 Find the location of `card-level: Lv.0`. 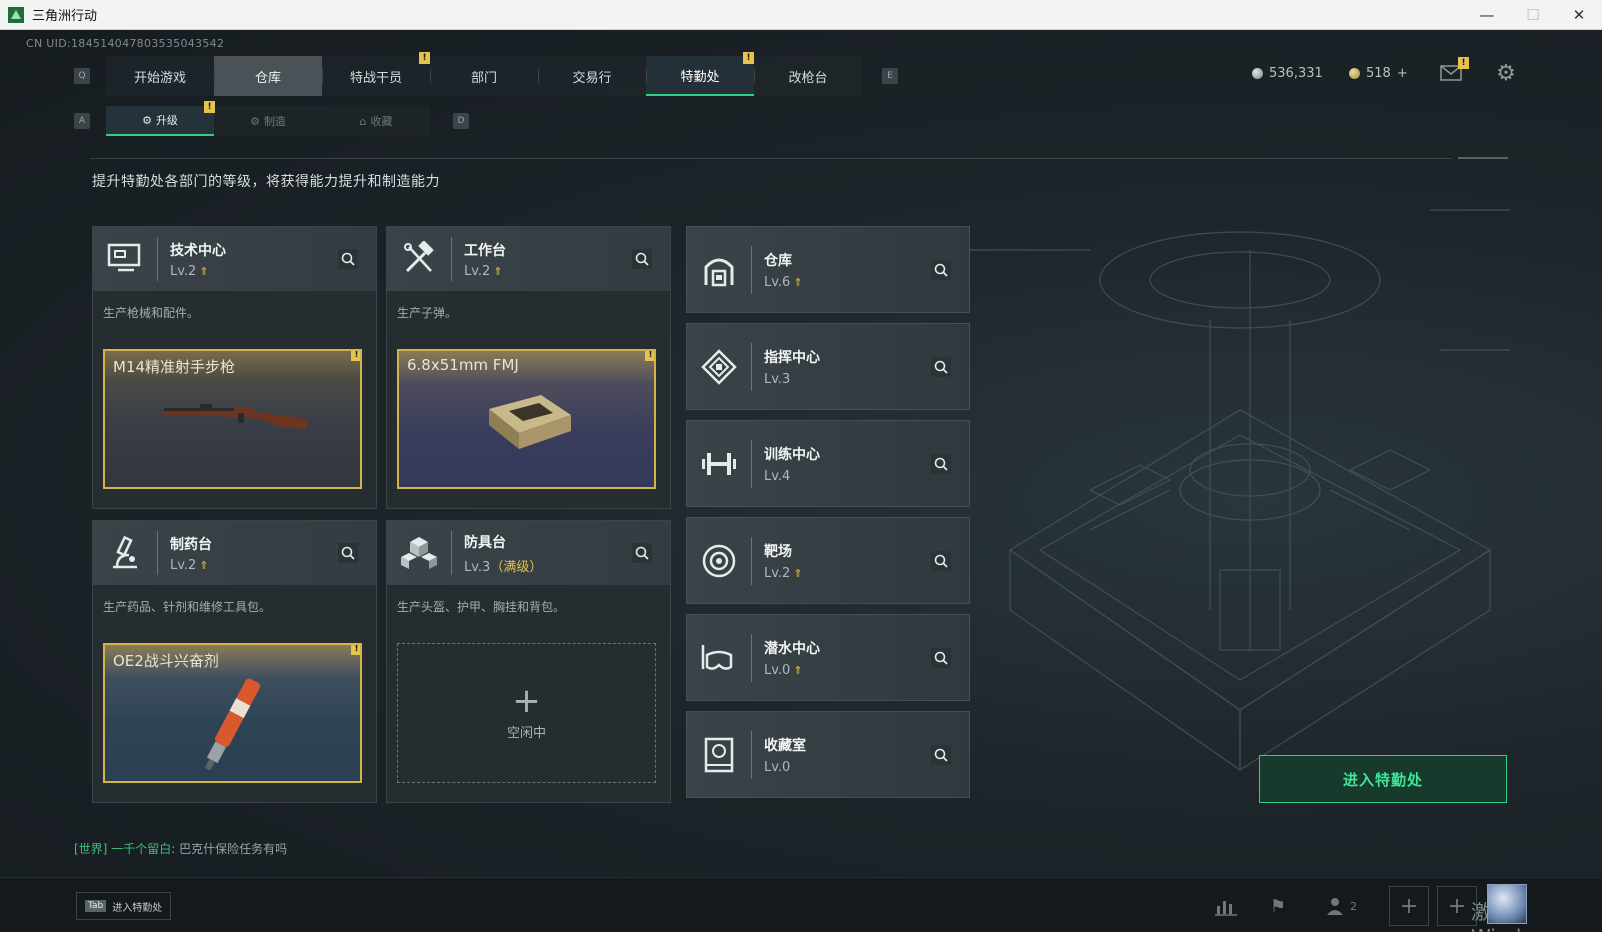

card-level: Lv.0 is located at coordinates (777, 767).